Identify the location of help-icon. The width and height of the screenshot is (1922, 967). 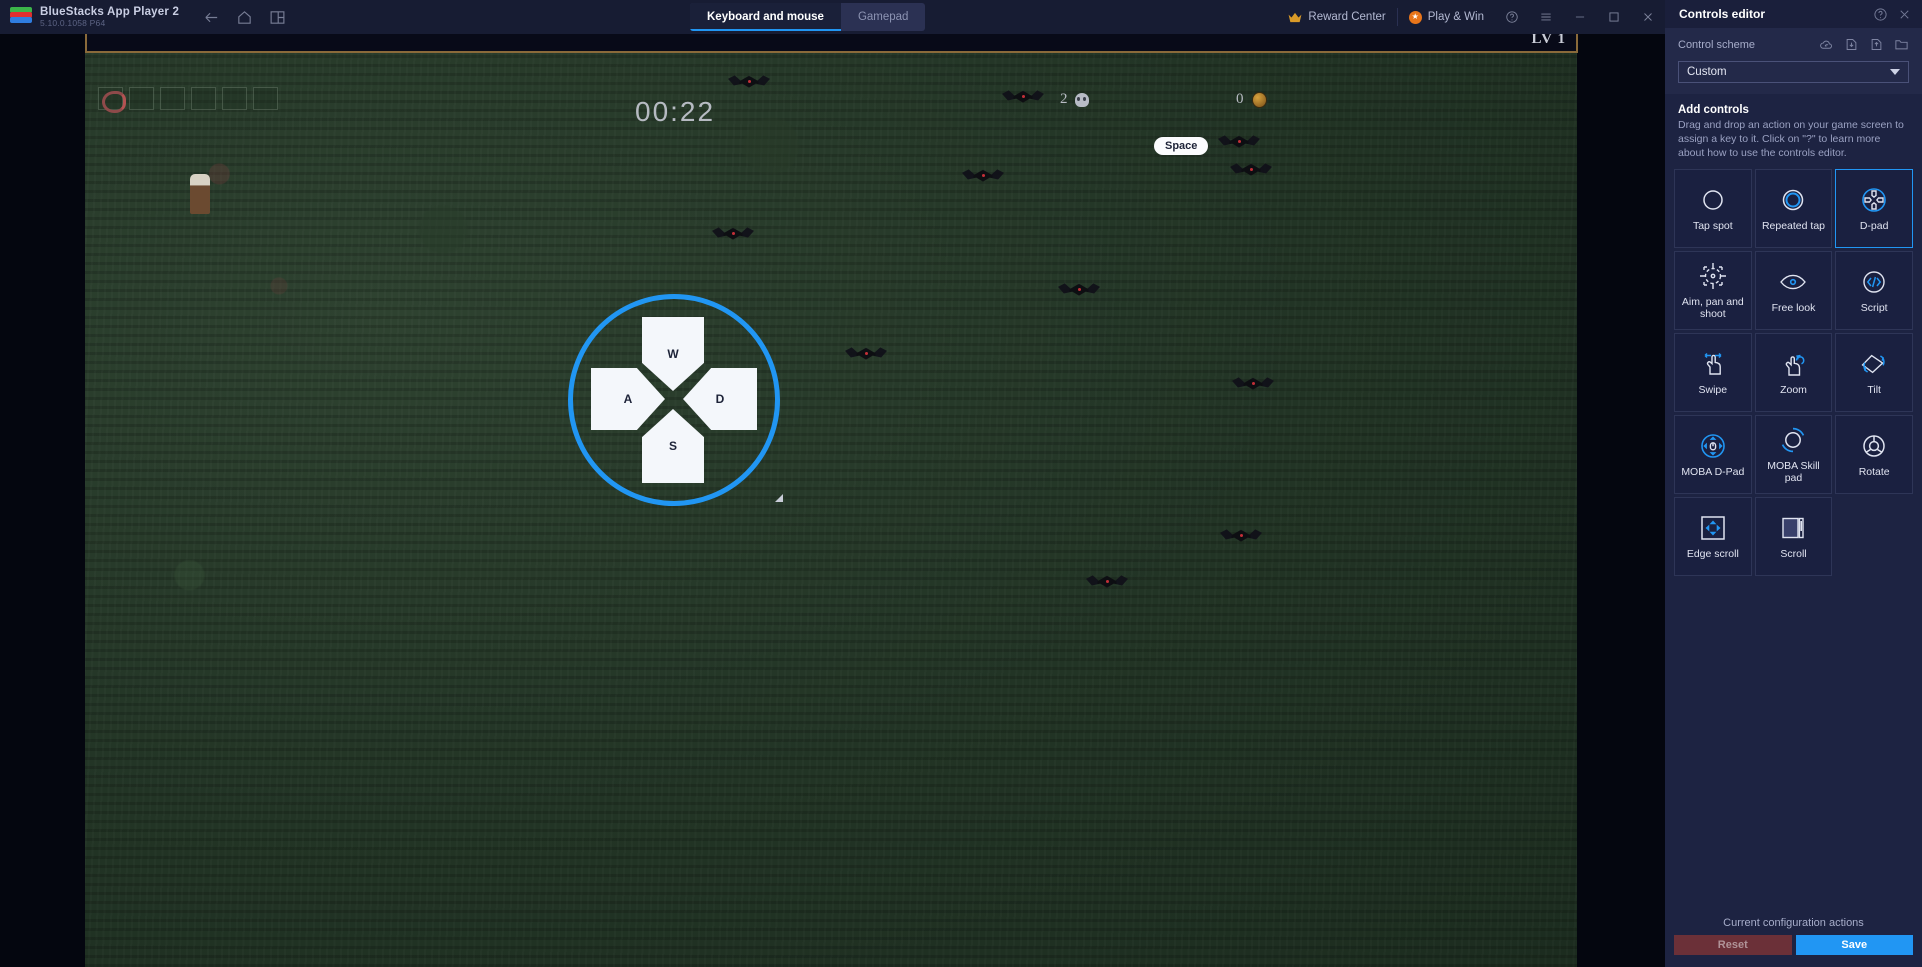
(1512, 17).